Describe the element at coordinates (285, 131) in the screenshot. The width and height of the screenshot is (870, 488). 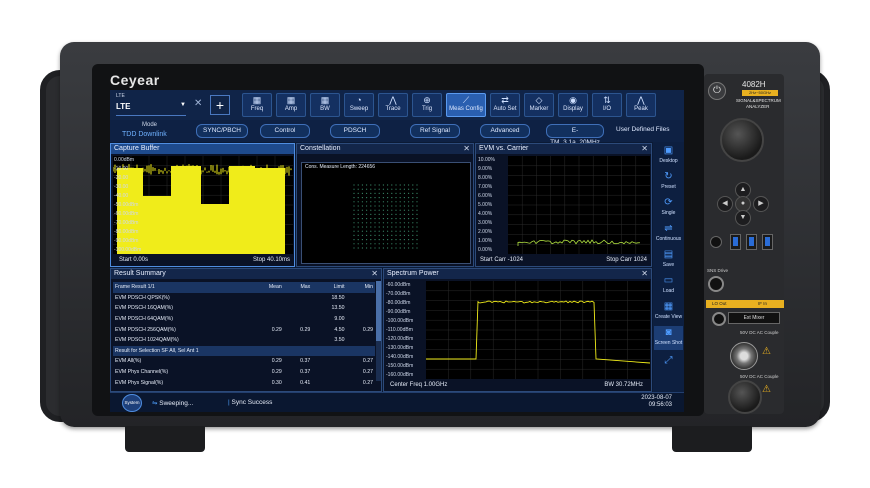
I see `control-button: Control` at that location.